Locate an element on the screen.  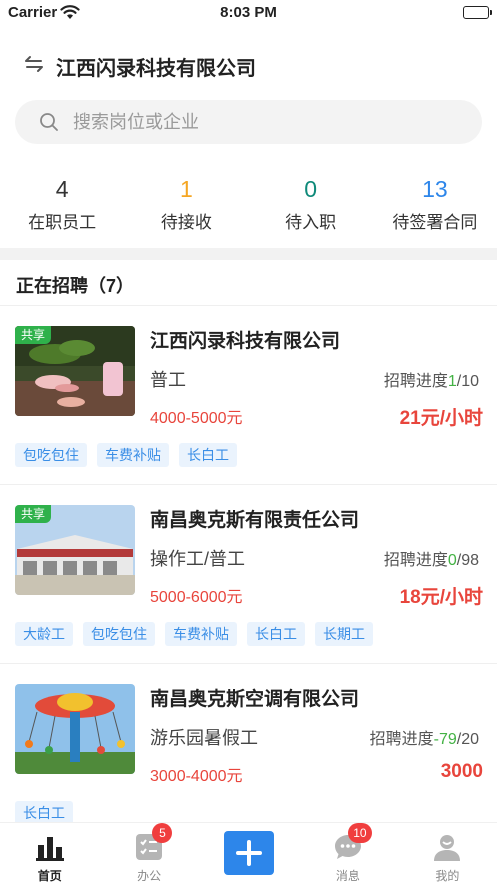
status-bar: Carrier 8:03 PM is located at coordinates (248, 13).